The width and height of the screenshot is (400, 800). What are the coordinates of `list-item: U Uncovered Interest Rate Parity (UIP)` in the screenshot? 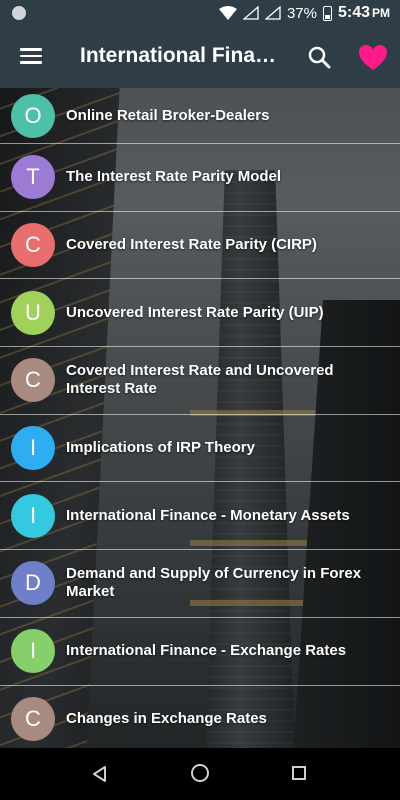 It's located at (200, 313).